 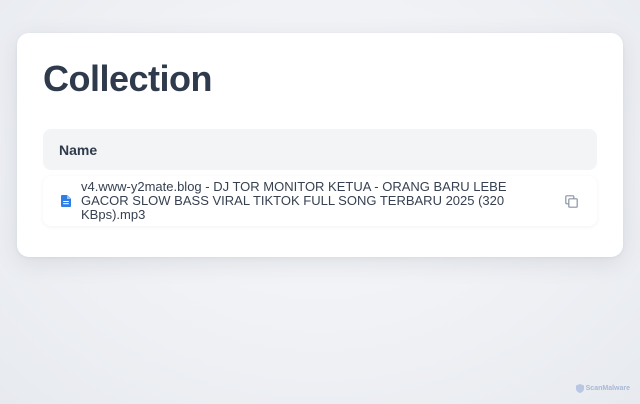 I want to click on copy-button, so click(x=571, y=201).